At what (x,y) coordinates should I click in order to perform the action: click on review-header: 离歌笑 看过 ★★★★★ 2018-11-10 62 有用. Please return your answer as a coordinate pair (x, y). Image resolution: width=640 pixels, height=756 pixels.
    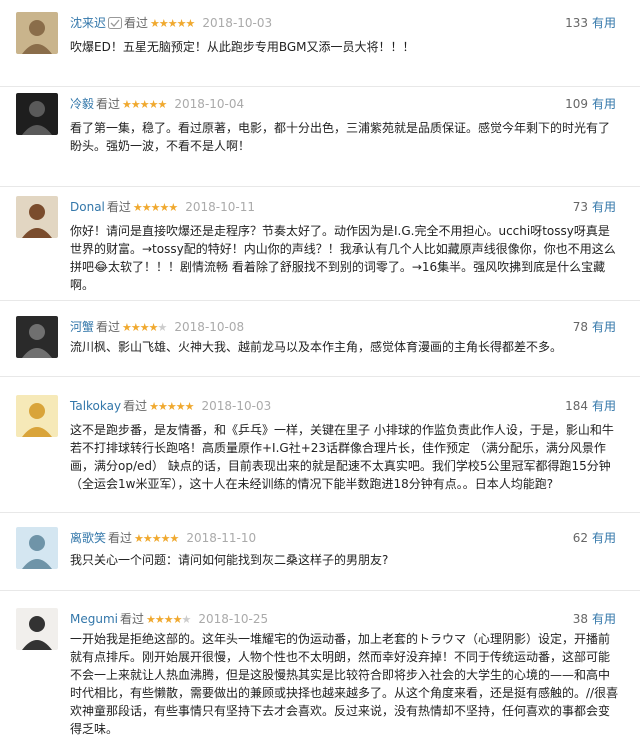
    Looking at the image, I should click on (343, 538).